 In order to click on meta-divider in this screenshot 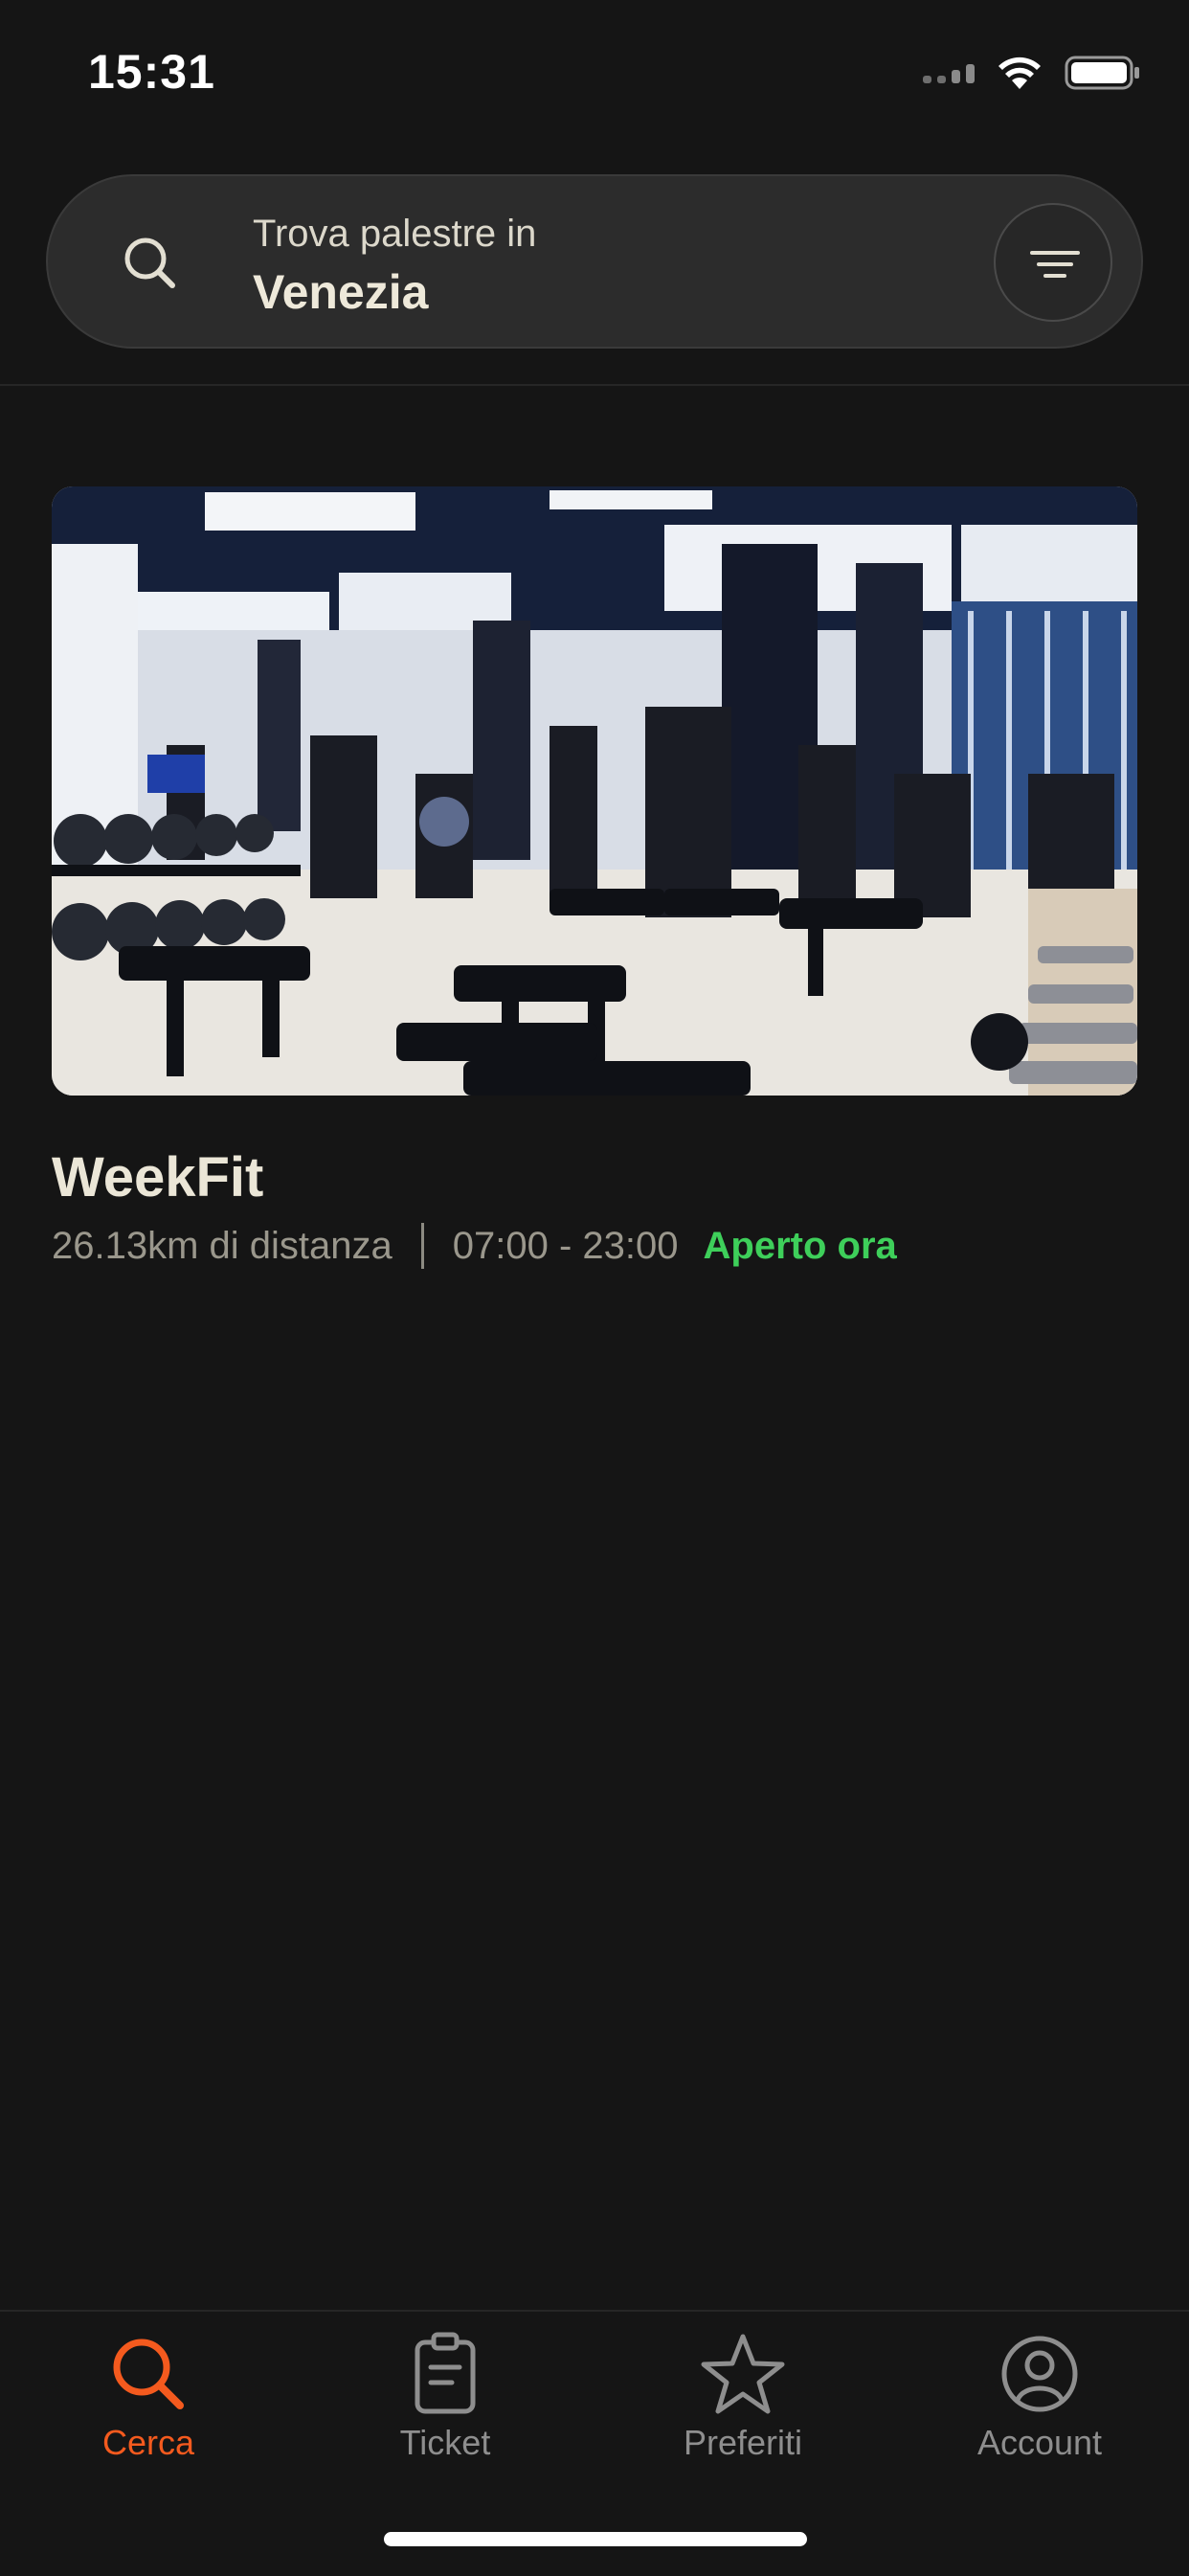, I will do `click(422, 1246)`.